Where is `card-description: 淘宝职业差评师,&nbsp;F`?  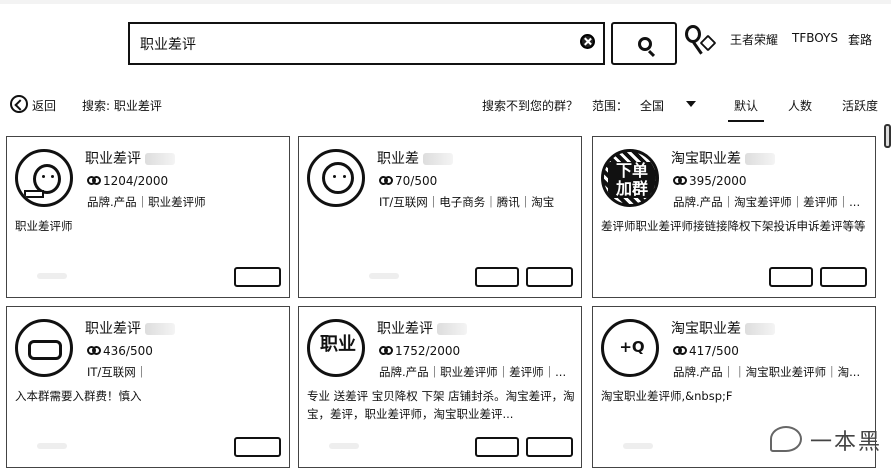
card-description: 淘宝职业差评师,&nbsp;F is located at coordinates (667, 396).